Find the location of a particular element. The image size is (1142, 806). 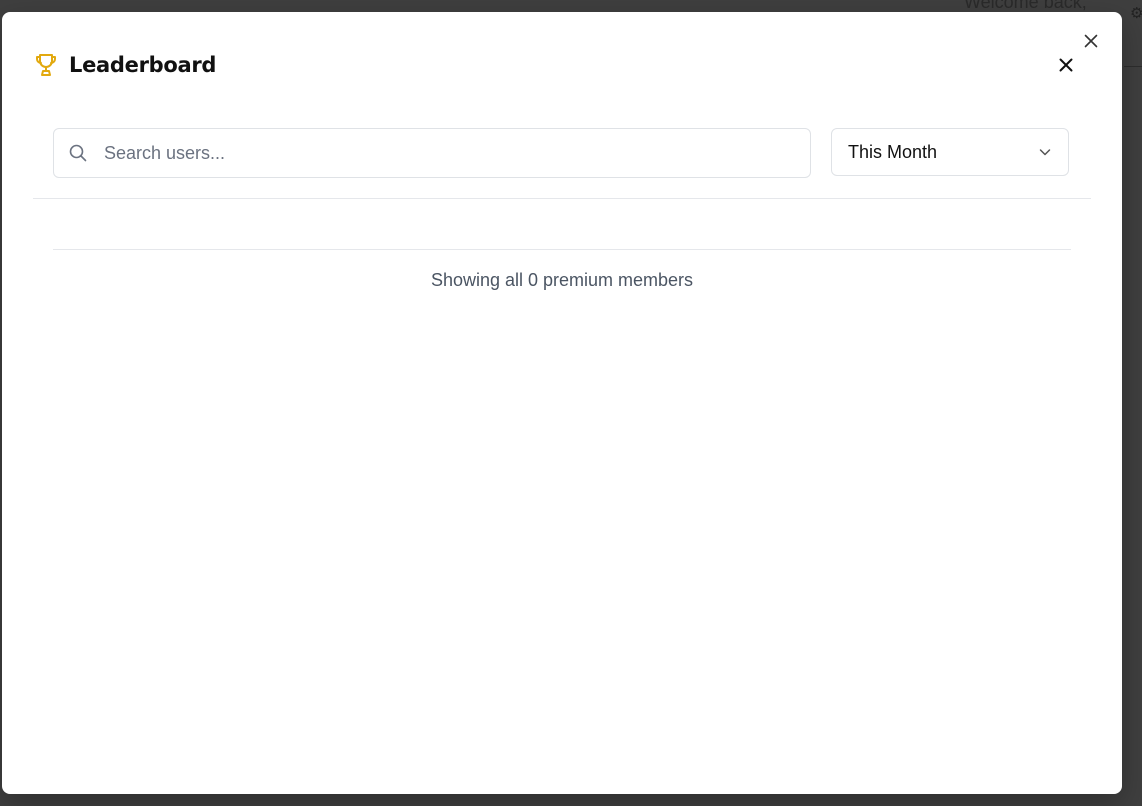

search-input is located at coordinates (457, 153).